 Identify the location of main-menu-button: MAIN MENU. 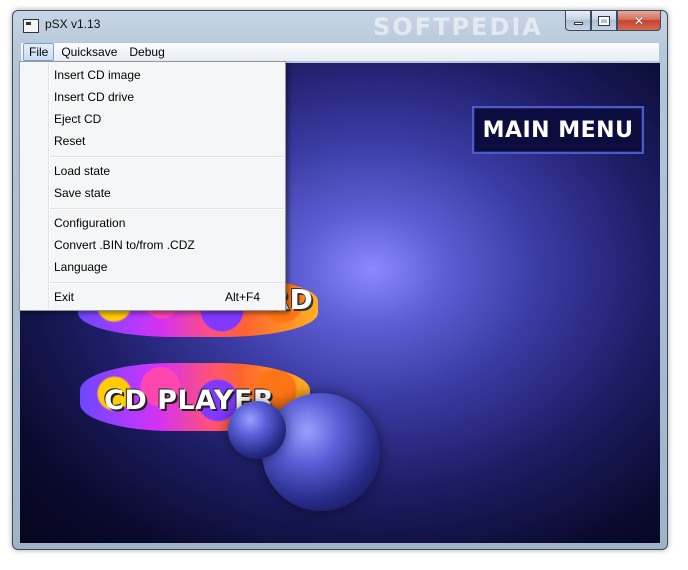
(558, 130).